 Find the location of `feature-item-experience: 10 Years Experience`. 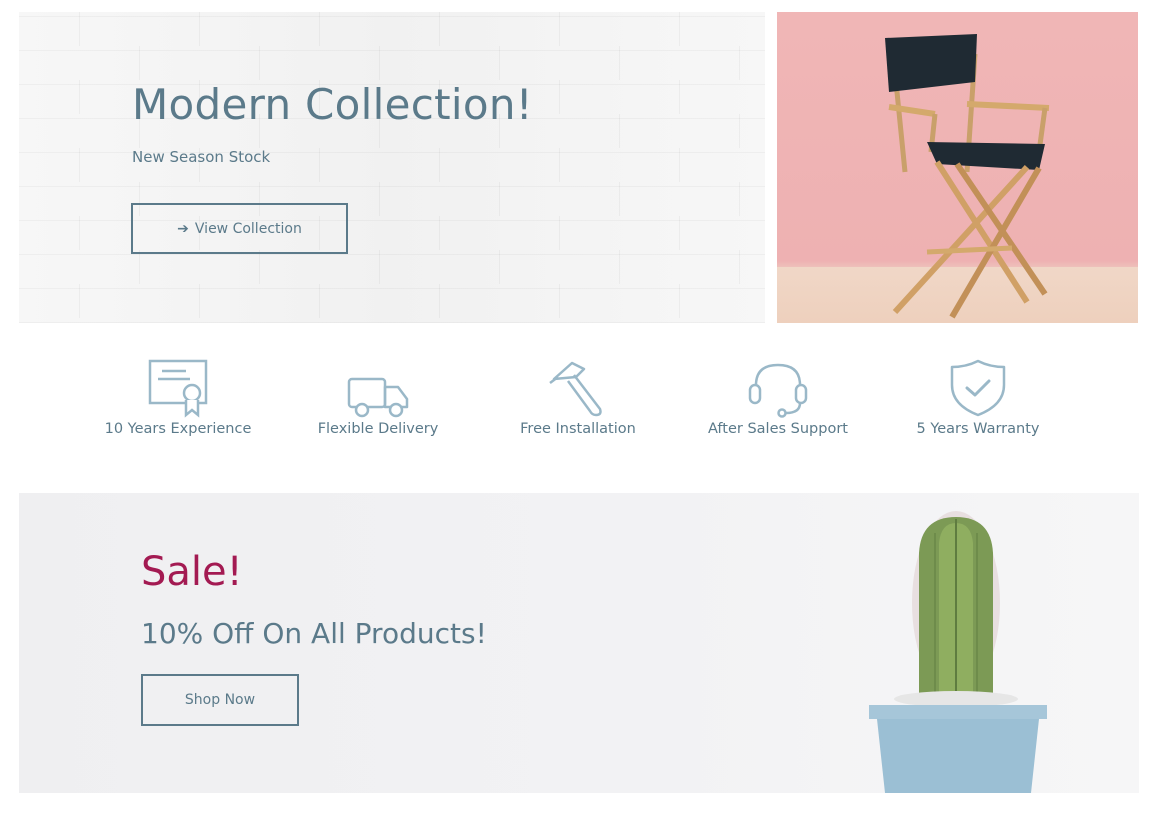

feature-item-experience: 10 Years Experience is located at coordinates (178, 396).